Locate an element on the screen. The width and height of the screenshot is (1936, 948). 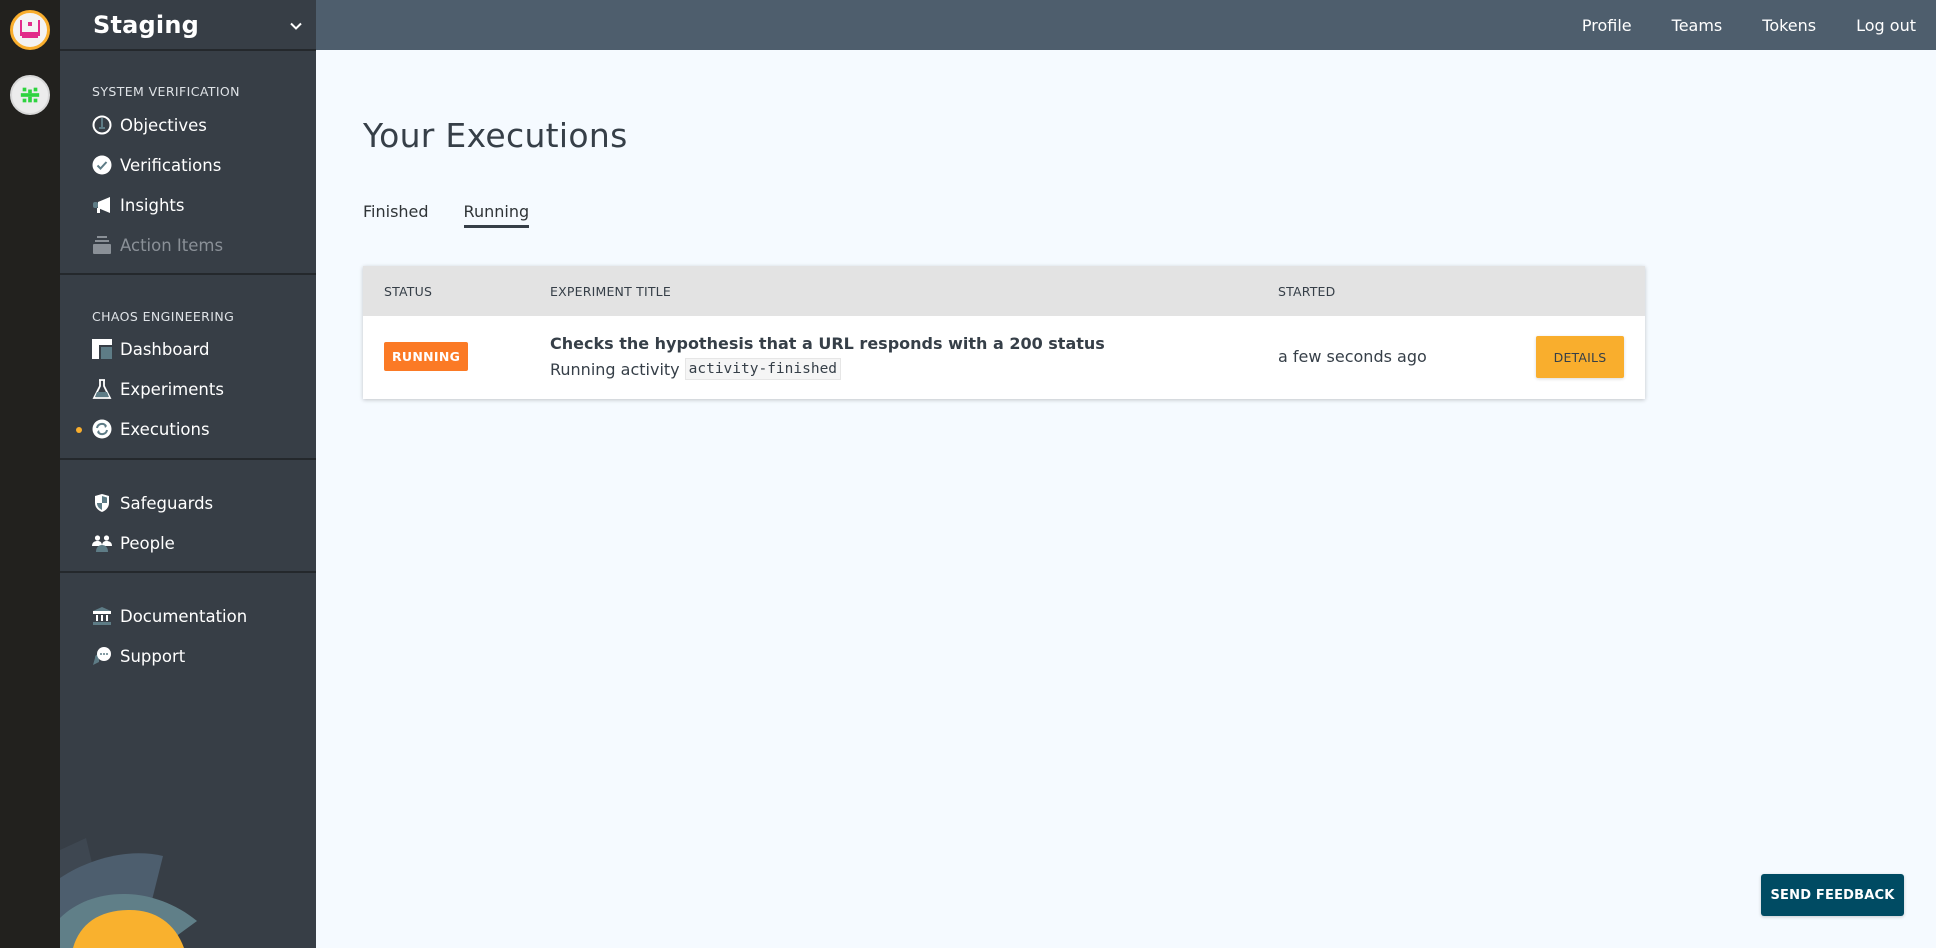
sidebar-item-objectives: Objectives is located at coordinates (149, 125).